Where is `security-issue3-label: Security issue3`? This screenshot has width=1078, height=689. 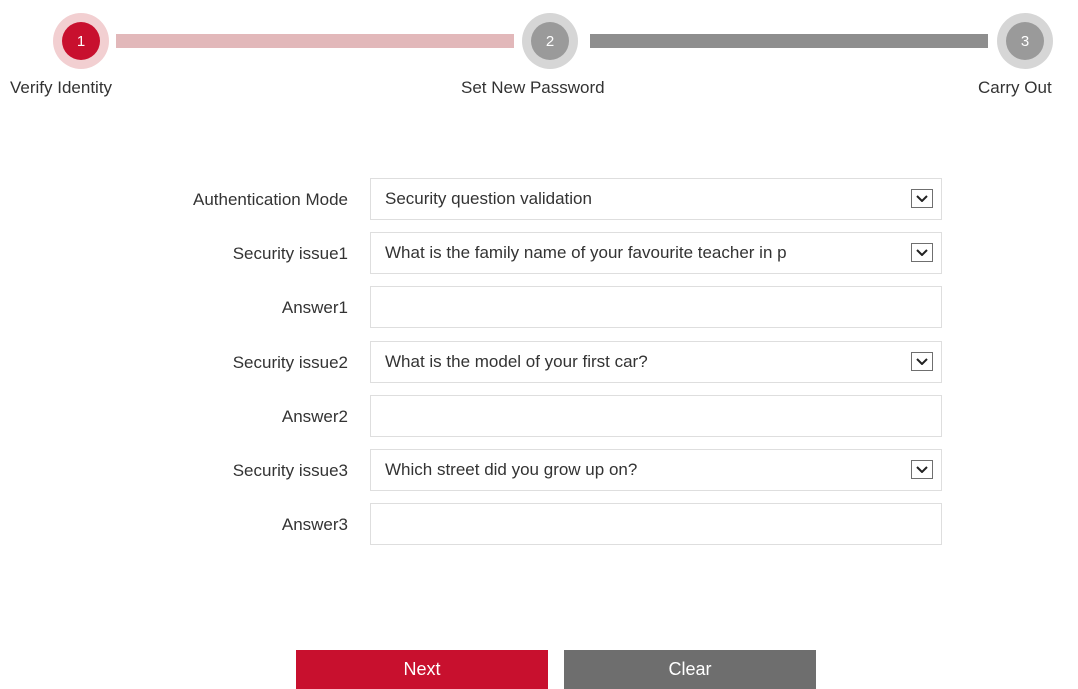 security-issue3-label: Security issue3 is located at coordinates (290, 470).